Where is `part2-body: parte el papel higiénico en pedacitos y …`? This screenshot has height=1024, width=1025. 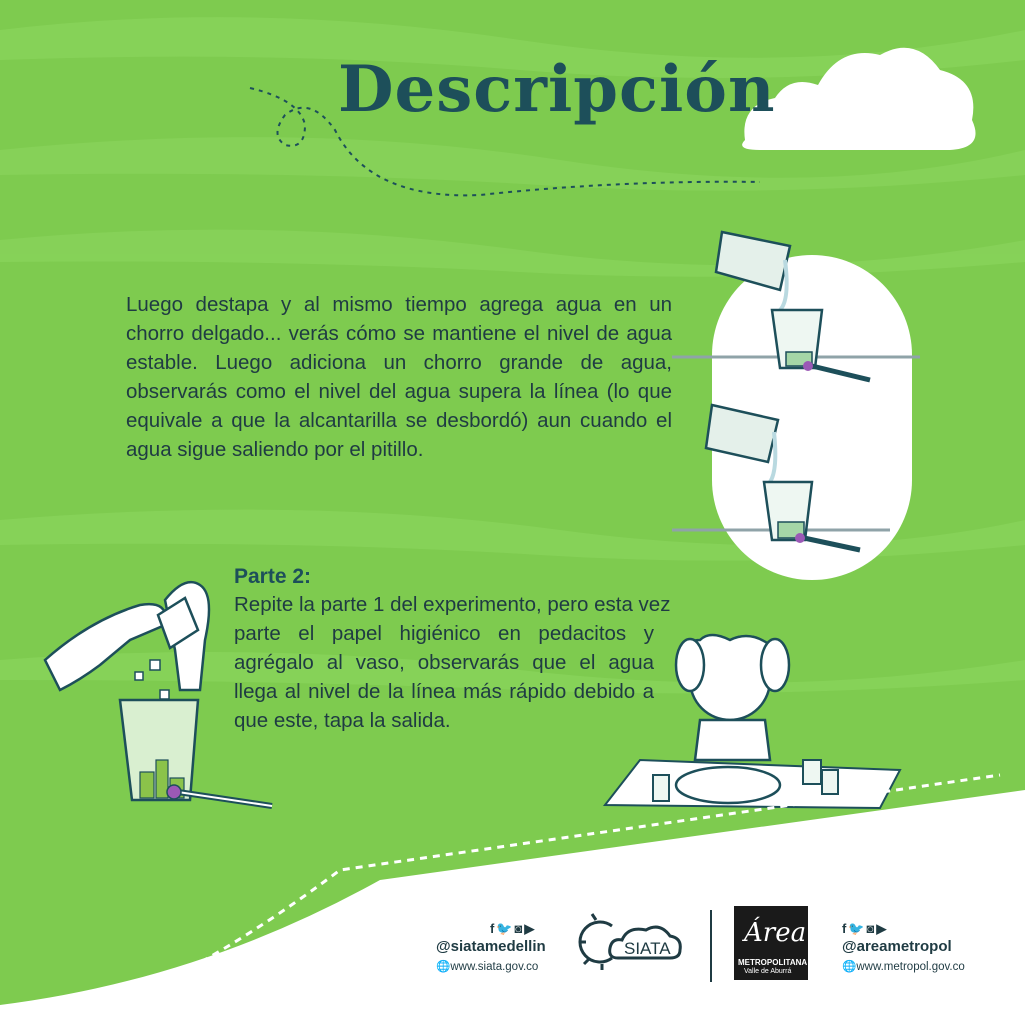
part2-body: parte el papel higiénico en pedacitos y … is located at coordinates (444, 677).